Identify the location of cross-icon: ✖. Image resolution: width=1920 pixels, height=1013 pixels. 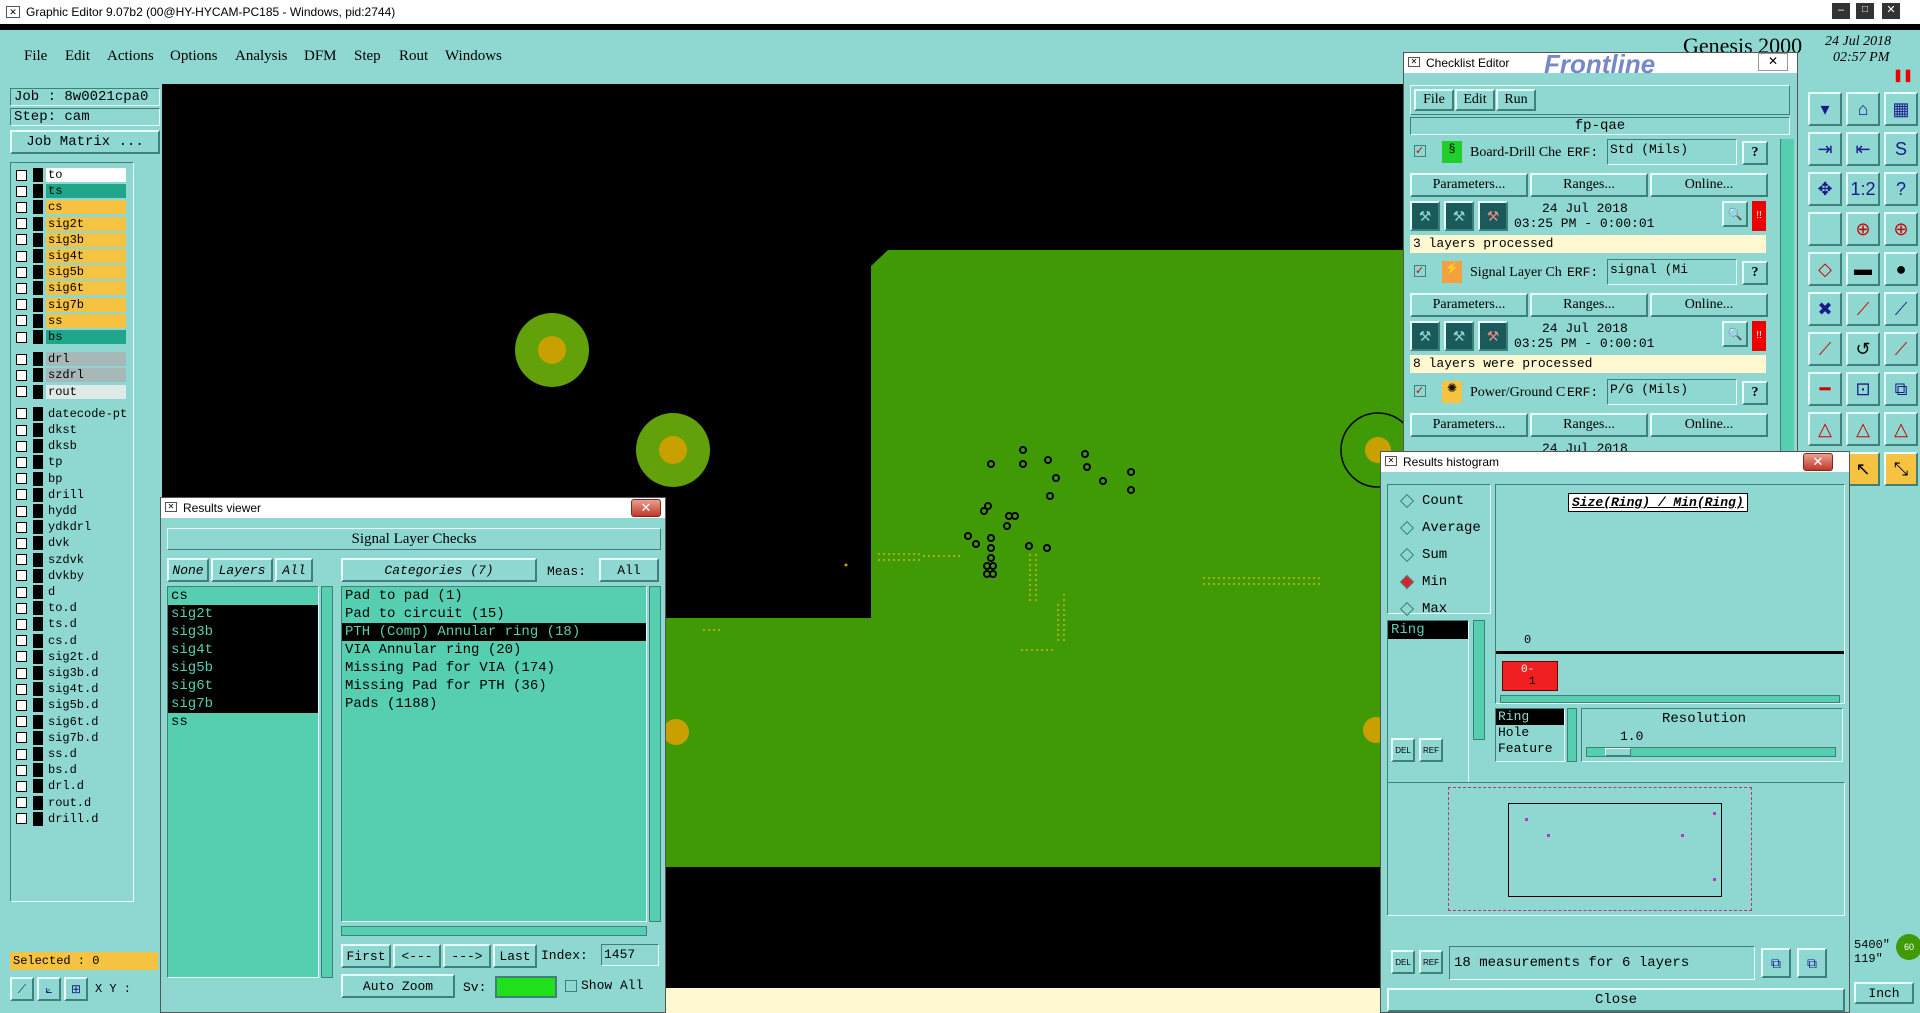
(1825, 309).